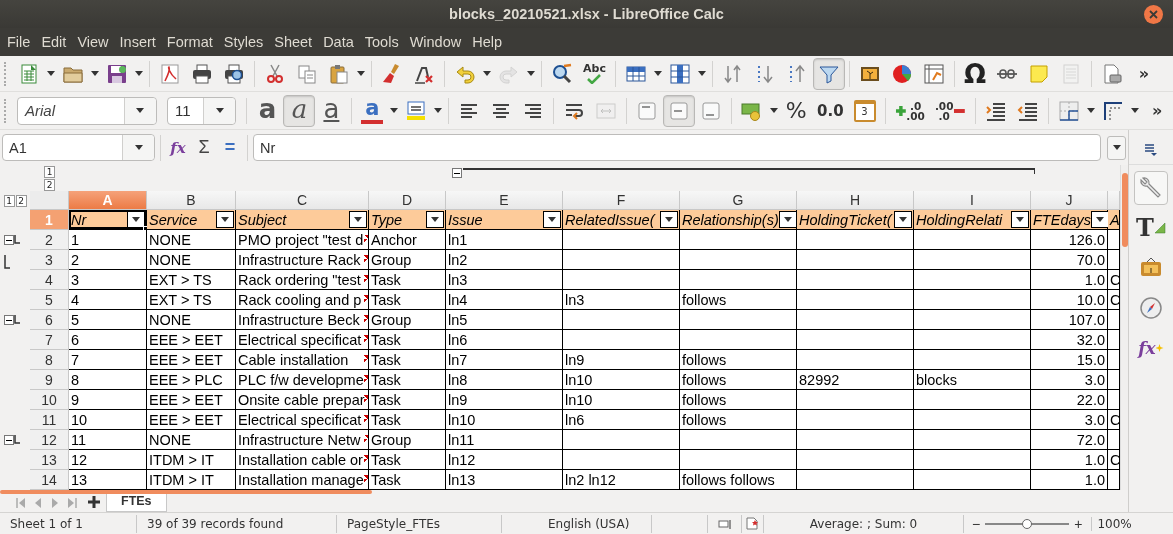 The width and height of the screenshot is (1173, 534). What do you see at coordinates (49, 260) in the screenshot?
I see `row-header: 3` at bounding box center [49, 260].